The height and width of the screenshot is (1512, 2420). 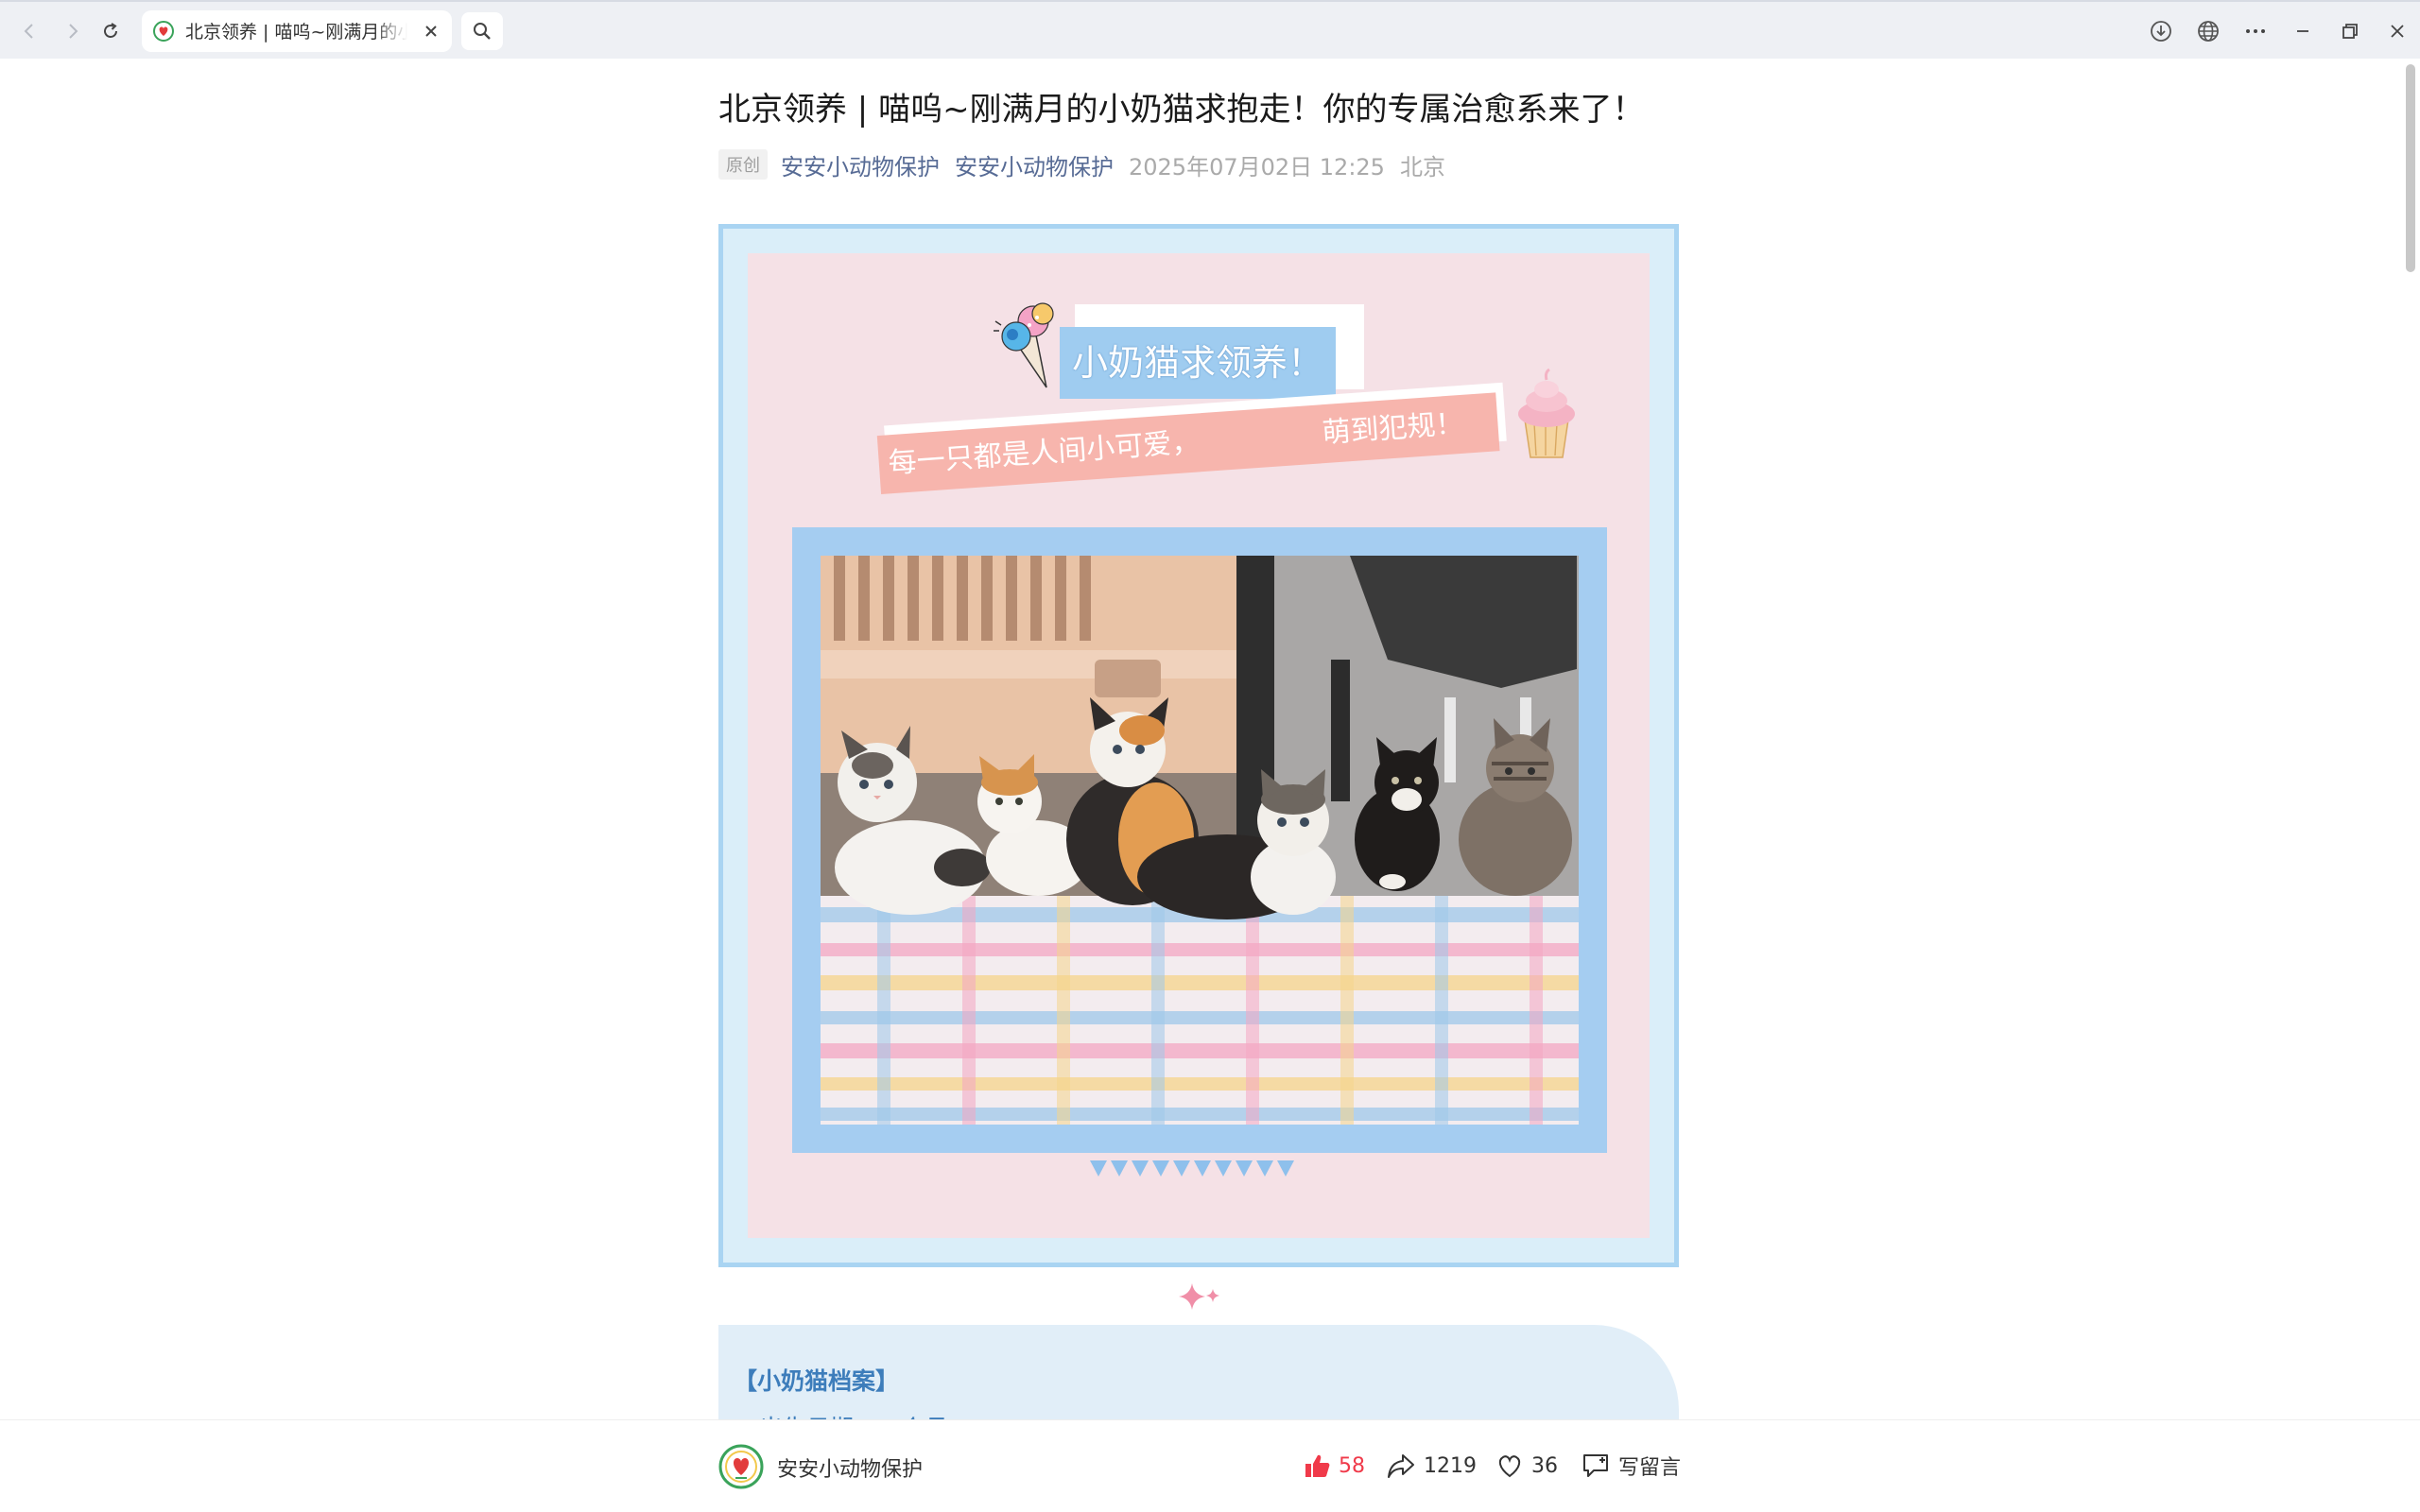 I want to click on favorite-button: 36, so click(x=1526, y=1465).